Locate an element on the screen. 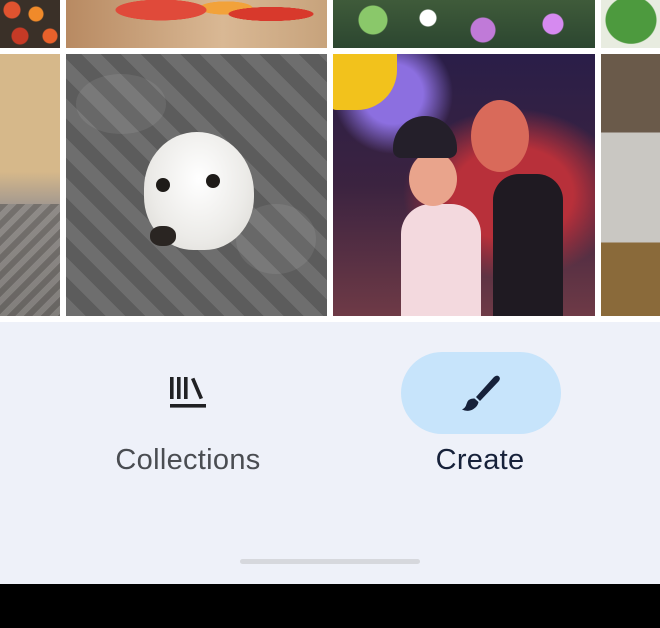 The width and height of the screenshot is (660, 628). nav-label-collections: Collections is located at coordinates (188, 460).